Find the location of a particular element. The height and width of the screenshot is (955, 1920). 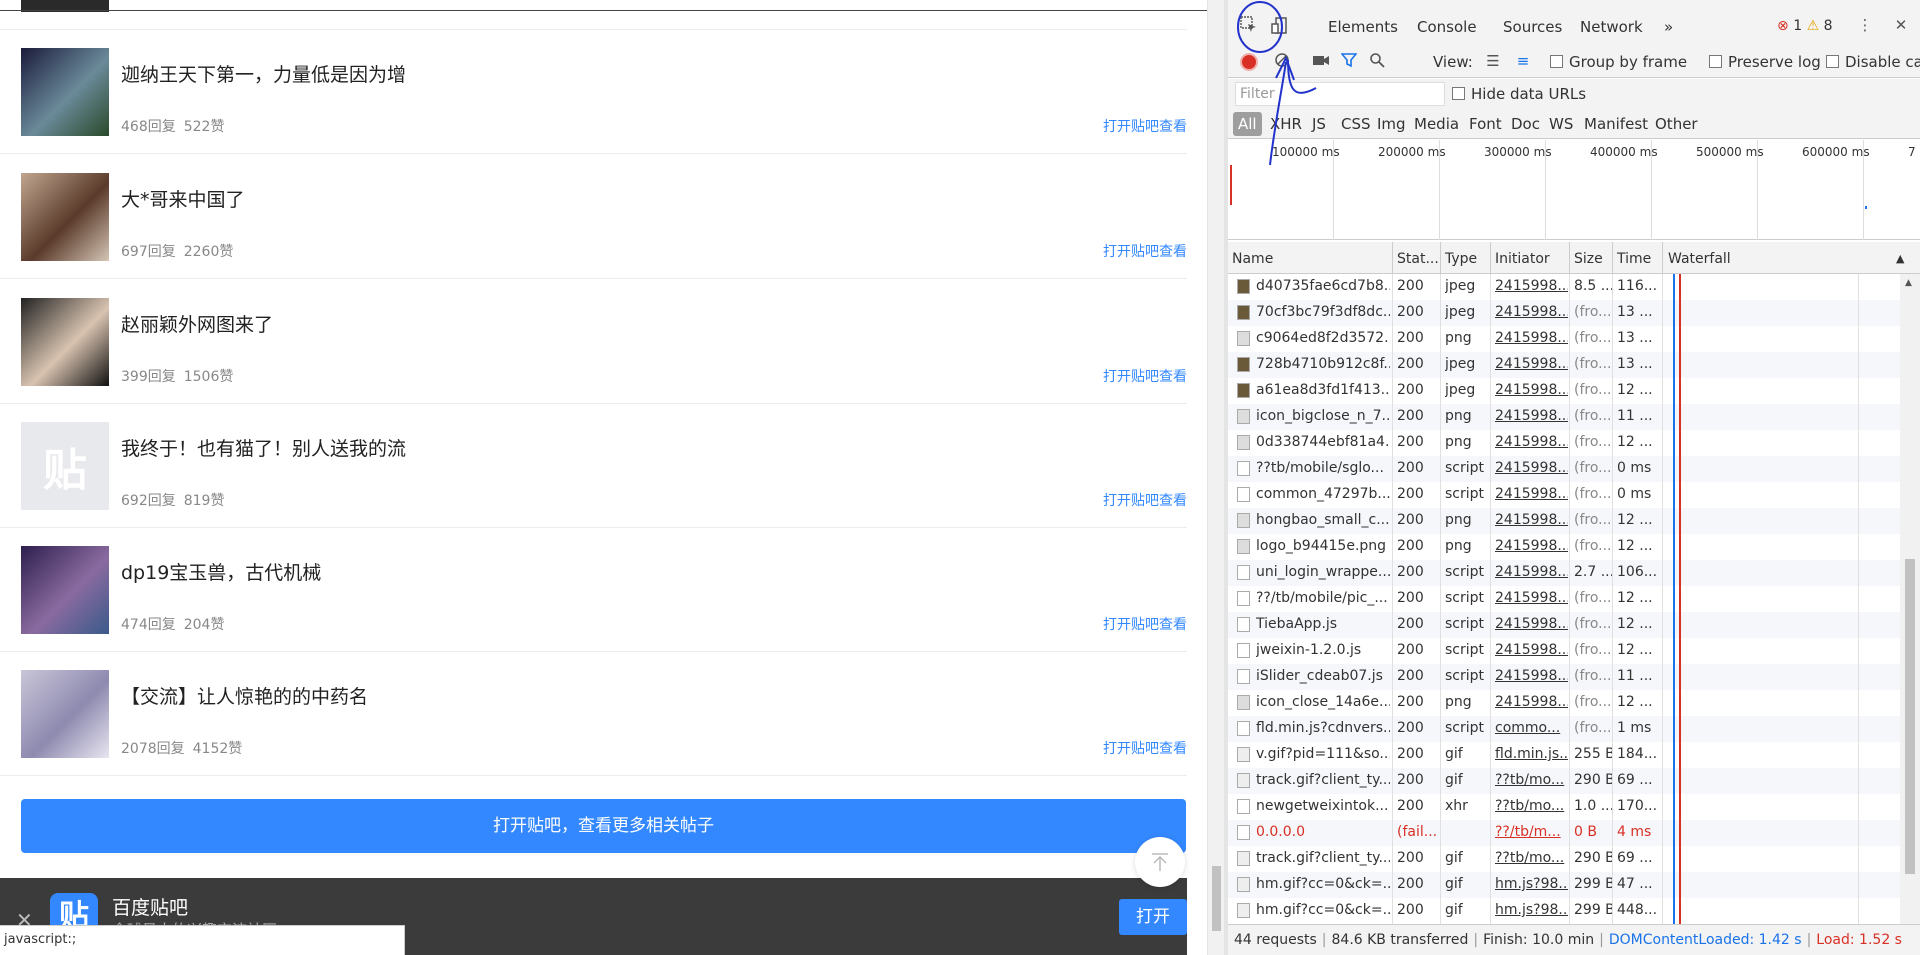

post-title: 迦纳王天下第一，力量低是因为增 is located at coordinates (263, 73).